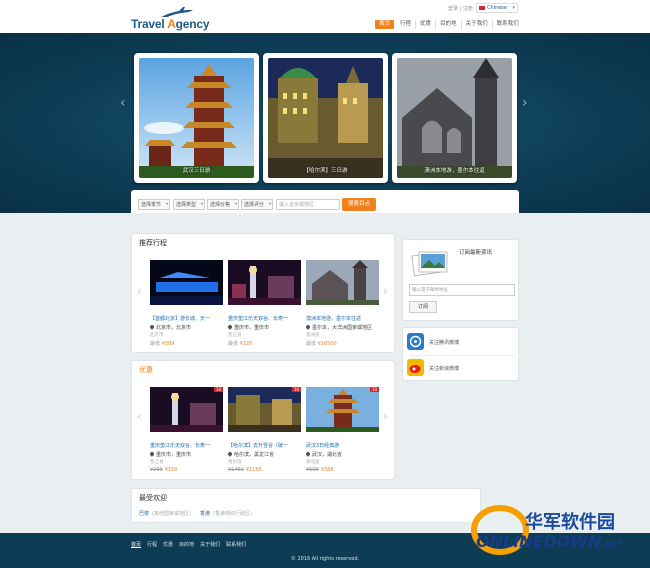  Describe the element at coordinates (426, 24) in the screenshot. I see `nav-deals: 优惠` at that location.